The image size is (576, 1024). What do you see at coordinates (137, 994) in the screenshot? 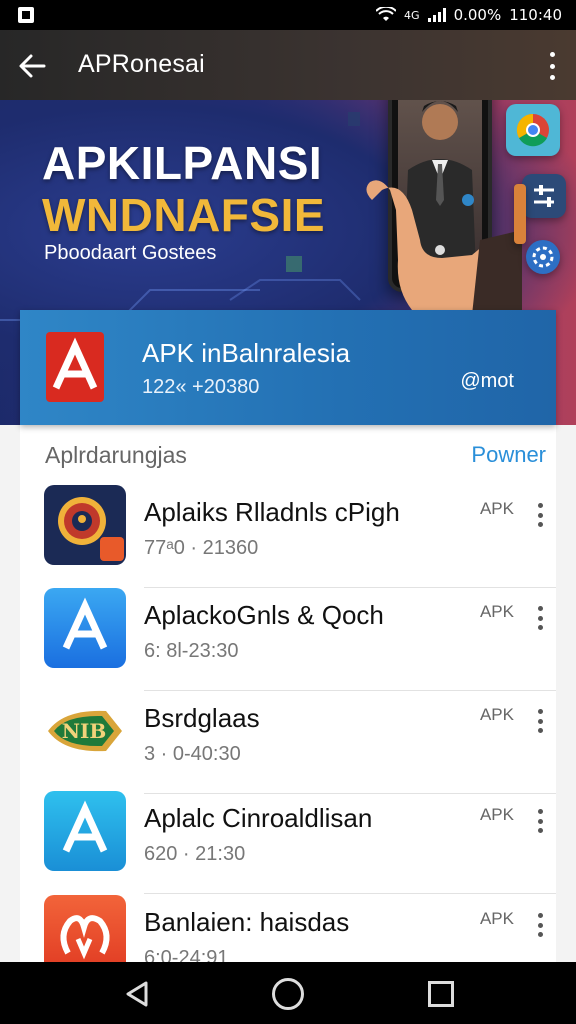
I see `nav-back-icon` at bounding box center [137, 994].